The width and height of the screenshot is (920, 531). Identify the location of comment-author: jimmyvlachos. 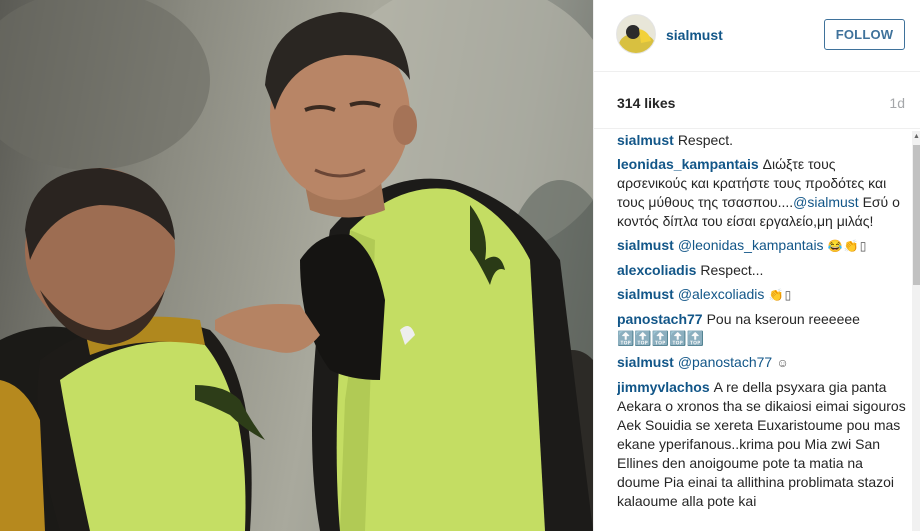
(663, 387).